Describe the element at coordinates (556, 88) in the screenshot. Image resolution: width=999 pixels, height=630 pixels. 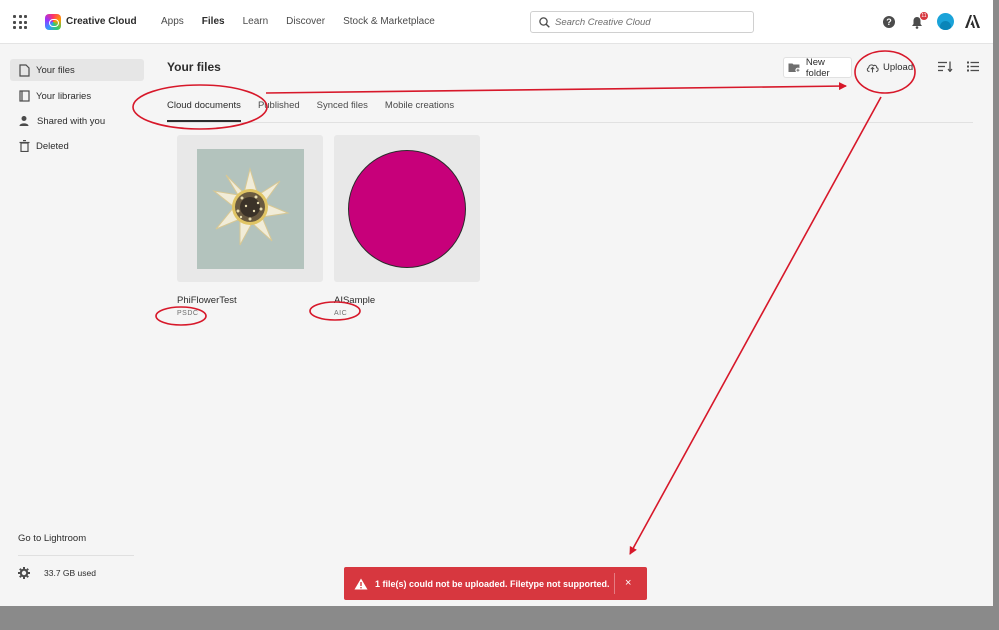
I see `annotation-arrow-to-upload` at that location.